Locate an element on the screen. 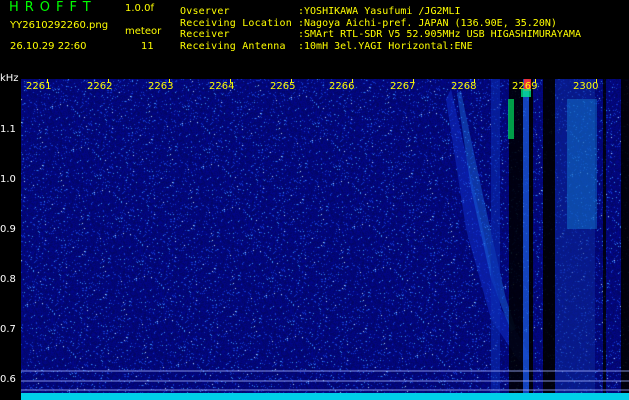 This screenshot has height=400, width=629. meteor-count: 11 is located at coordinates (147, 46).